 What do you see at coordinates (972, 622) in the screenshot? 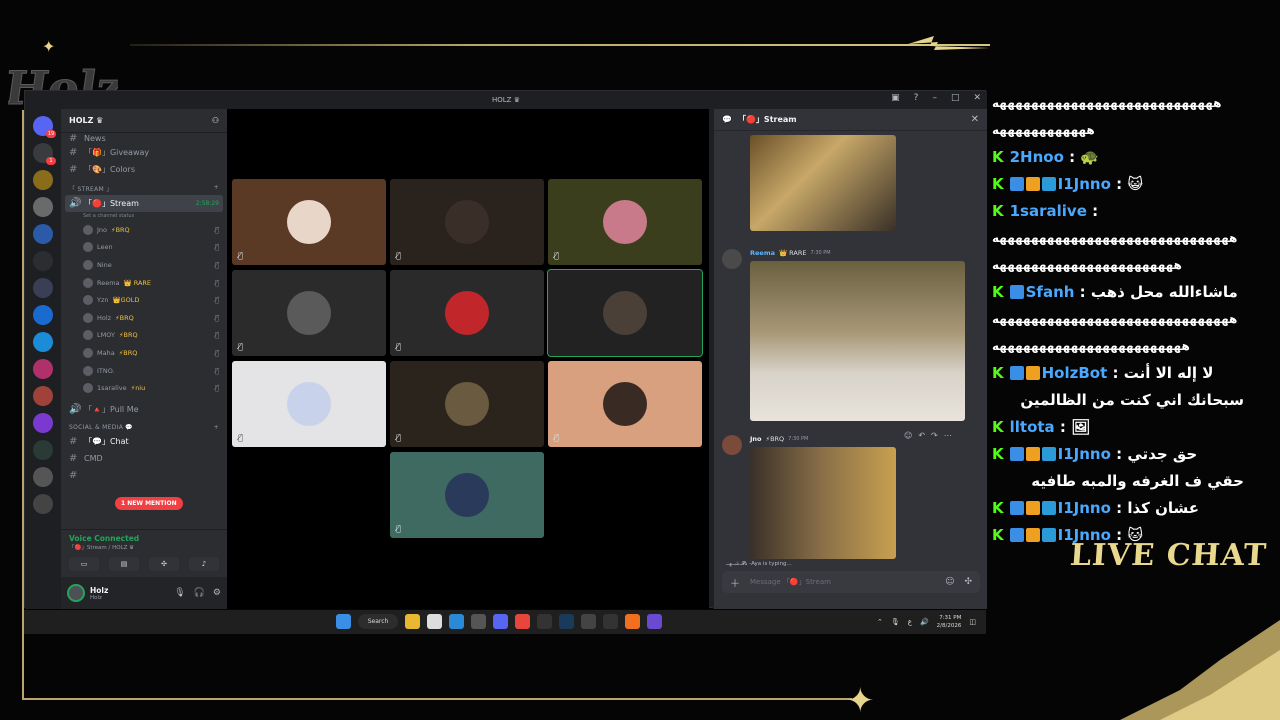
I see `notification-icon: ◫` at bounding box center [972, 622].